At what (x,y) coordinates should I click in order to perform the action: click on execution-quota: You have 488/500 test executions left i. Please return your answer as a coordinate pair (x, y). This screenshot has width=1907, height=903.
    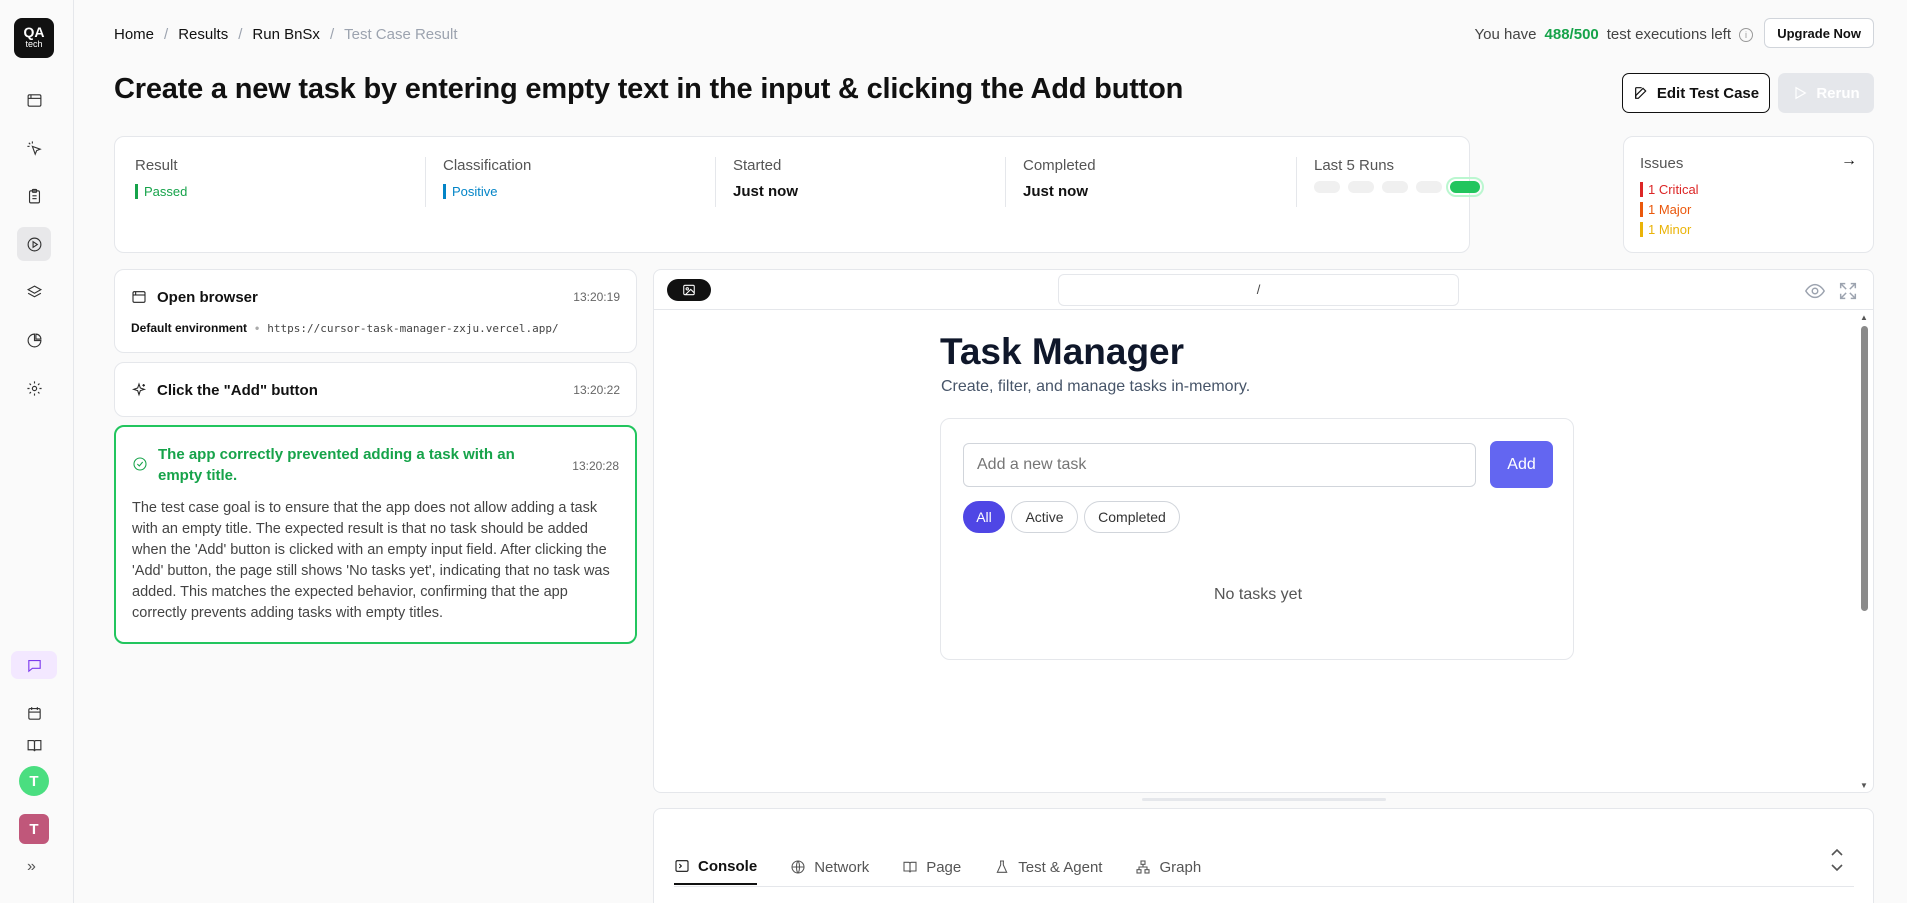
    Looking at the image, I should click on (1614, 34).